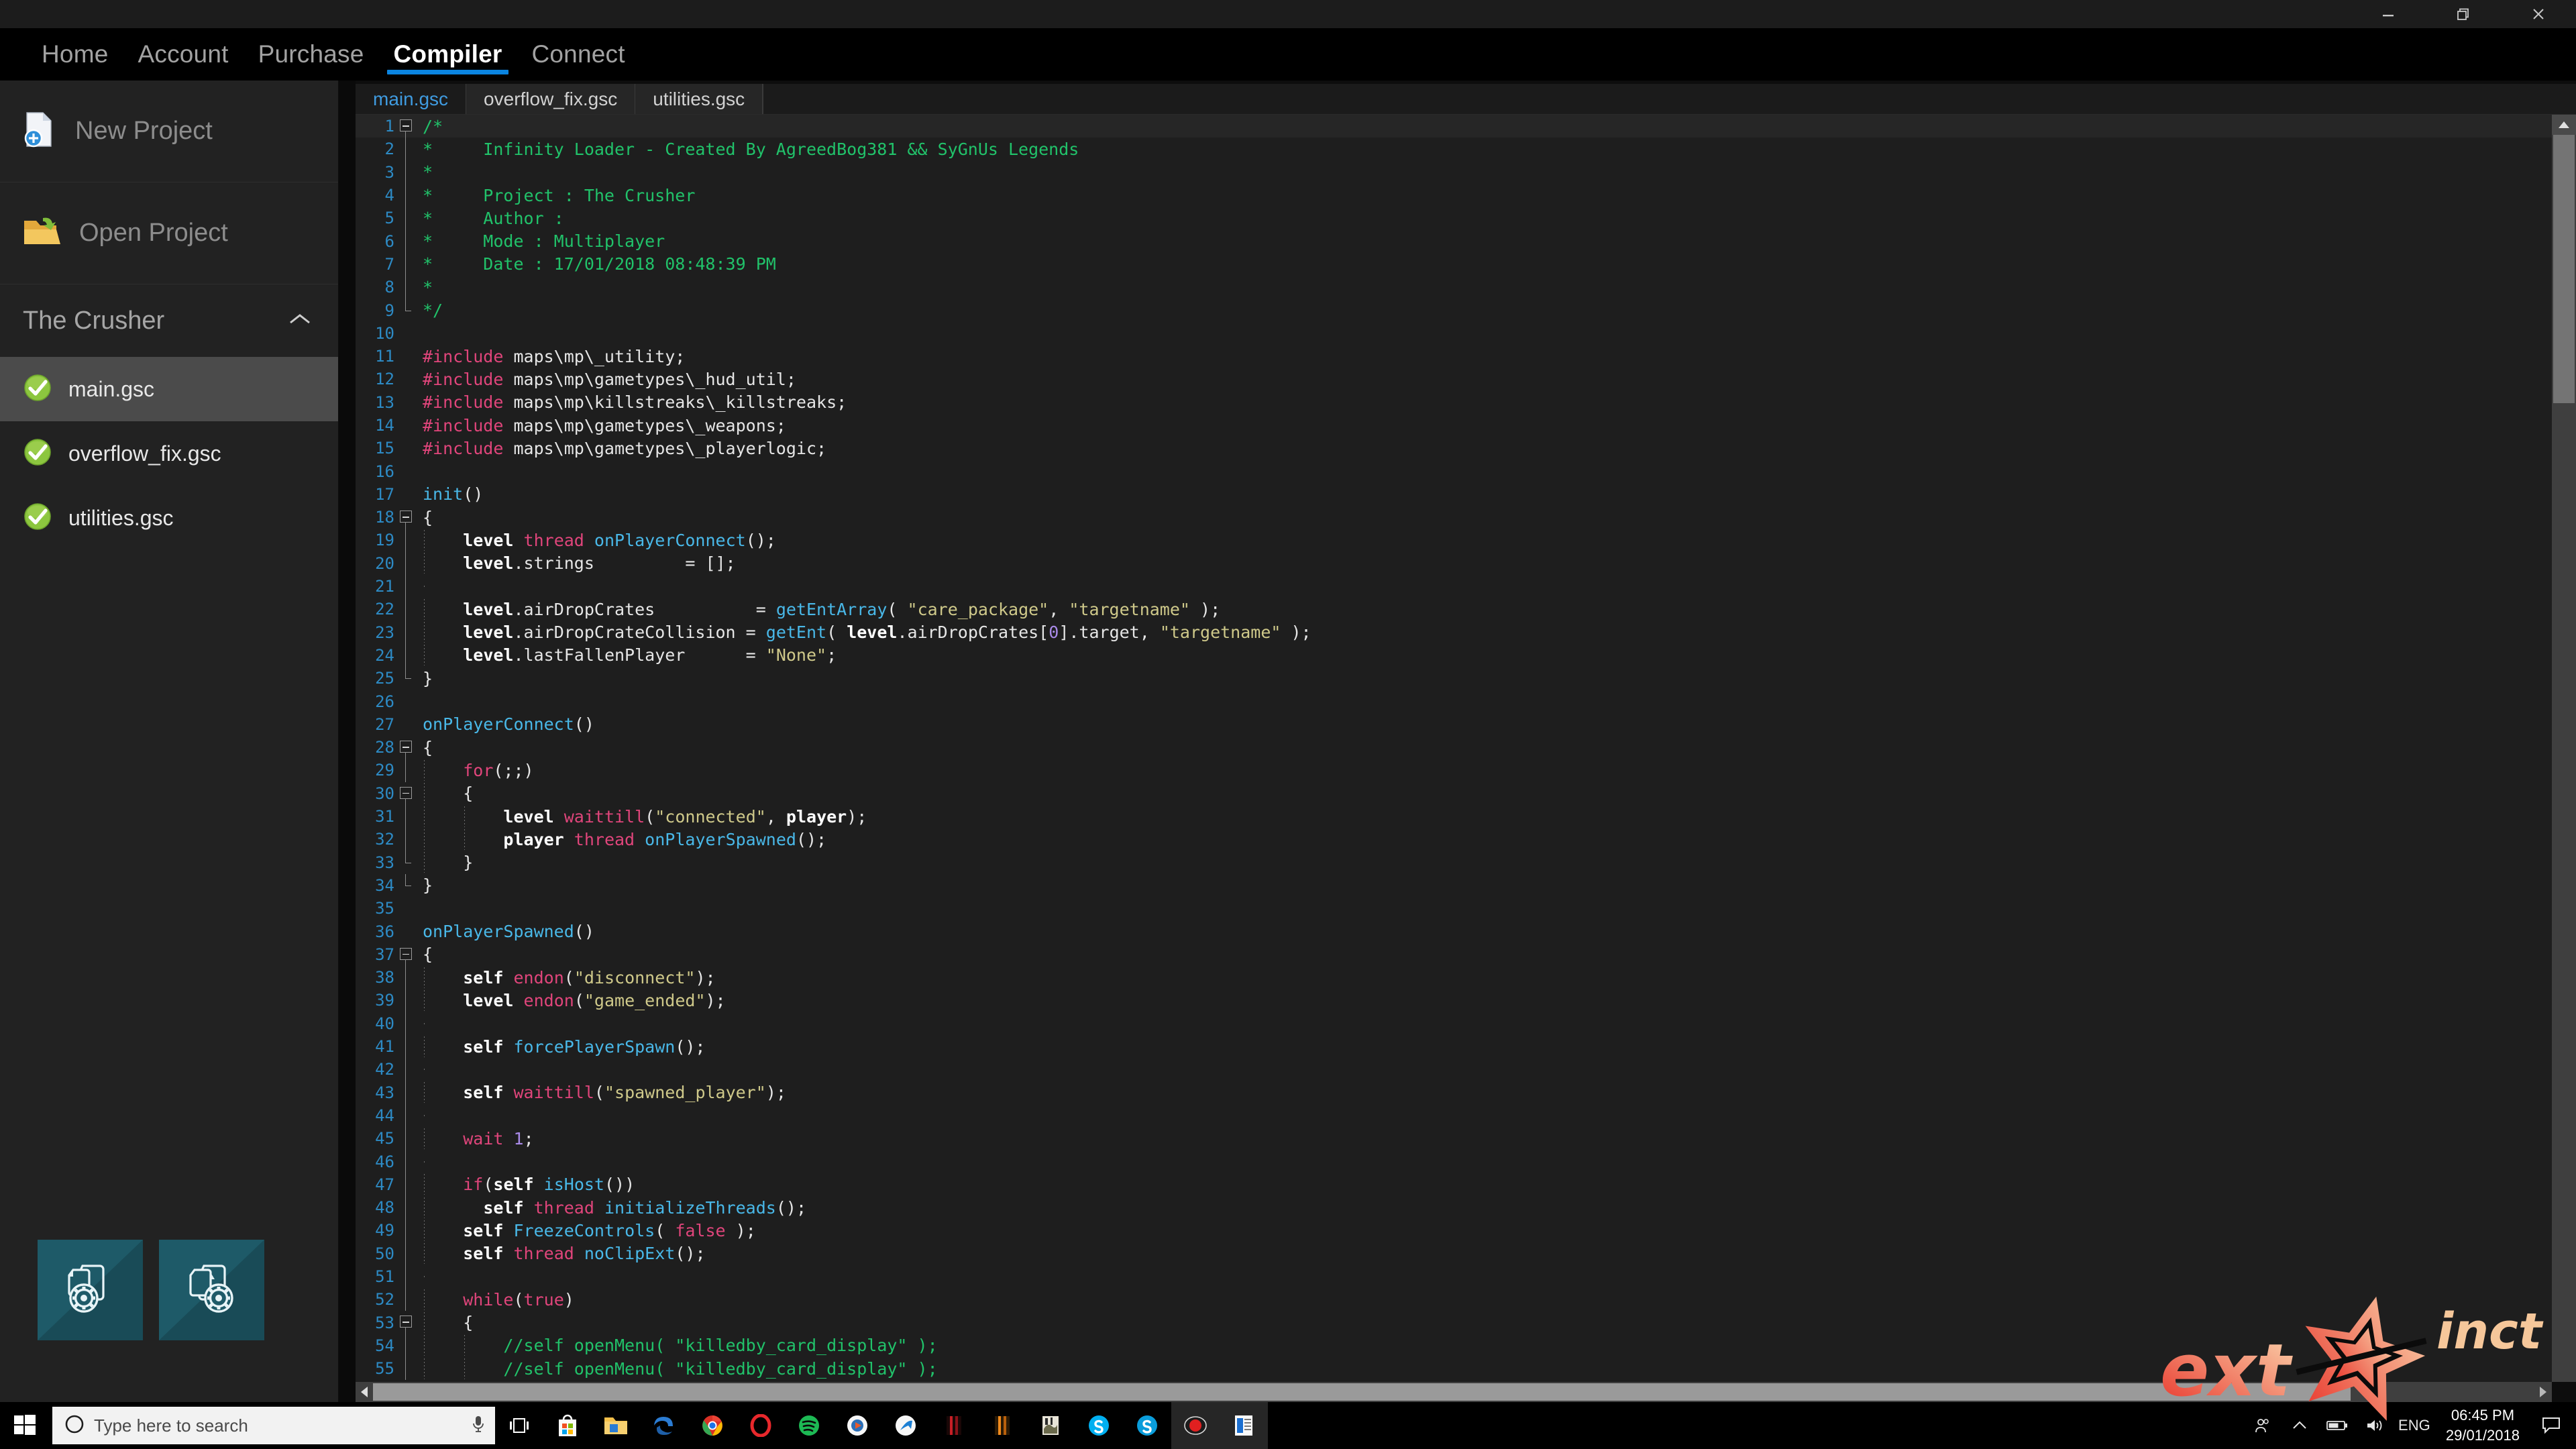 The width and height of the screenshot is (2576, 1449). Describe the element at coordinates (1244, 1425) in the screenshot. I see `compiler-app-icon` at that location.